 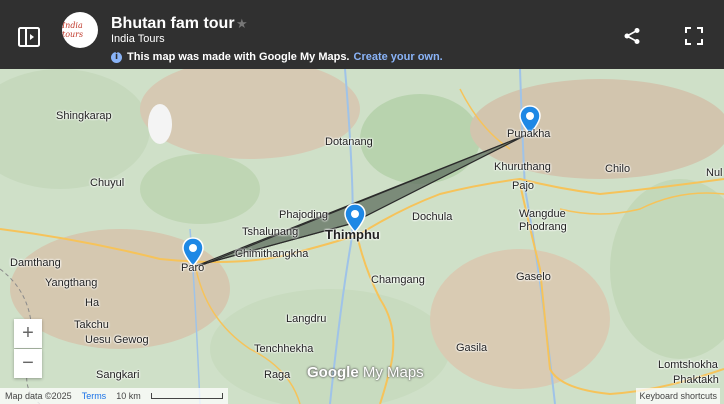 What do you see at coordinates (529, 134) in the screenshot?
I see `place-label-punakha: Punakha` at bounding box center [529, 134].